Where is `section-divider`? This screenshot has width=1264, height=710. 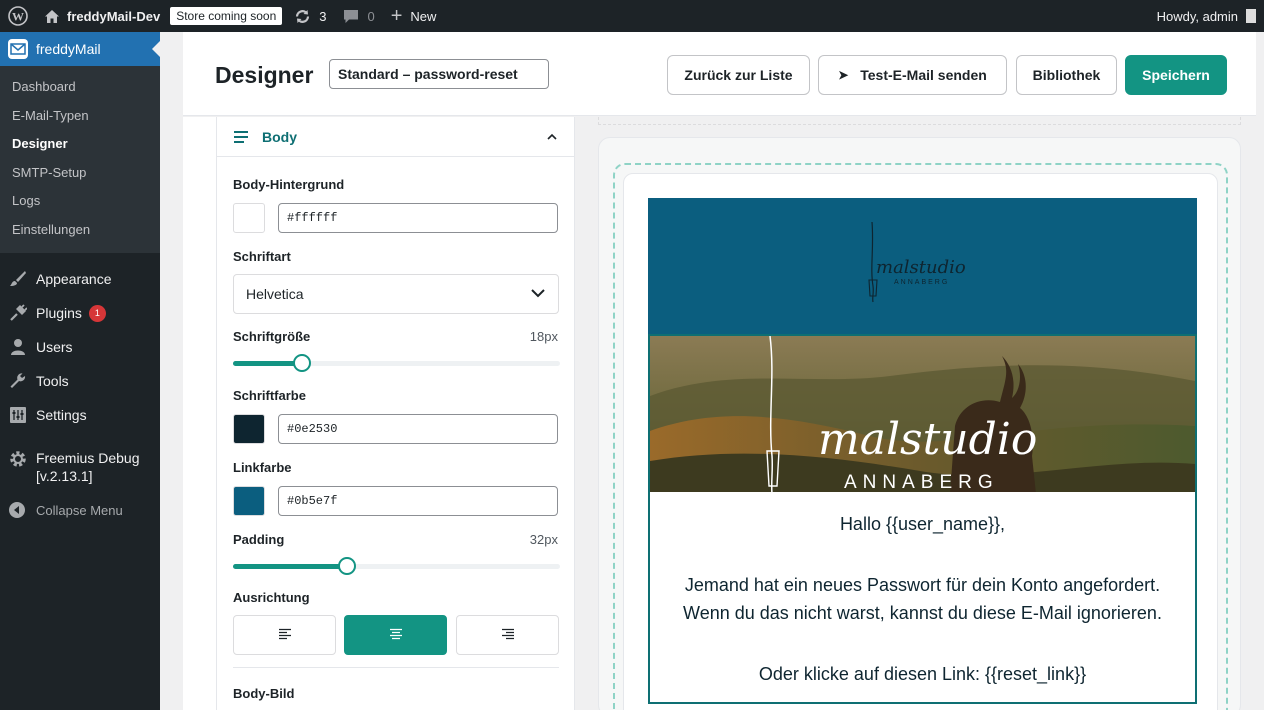 section-divider is located at coordinates (396, 667).